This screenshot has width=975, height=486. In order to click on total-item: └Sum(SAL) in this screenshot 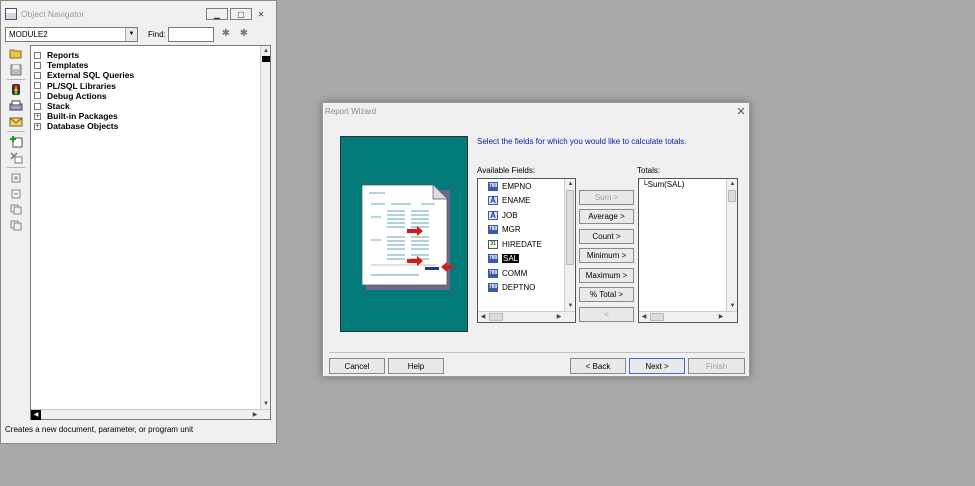, I will do `click(688, 184)`.